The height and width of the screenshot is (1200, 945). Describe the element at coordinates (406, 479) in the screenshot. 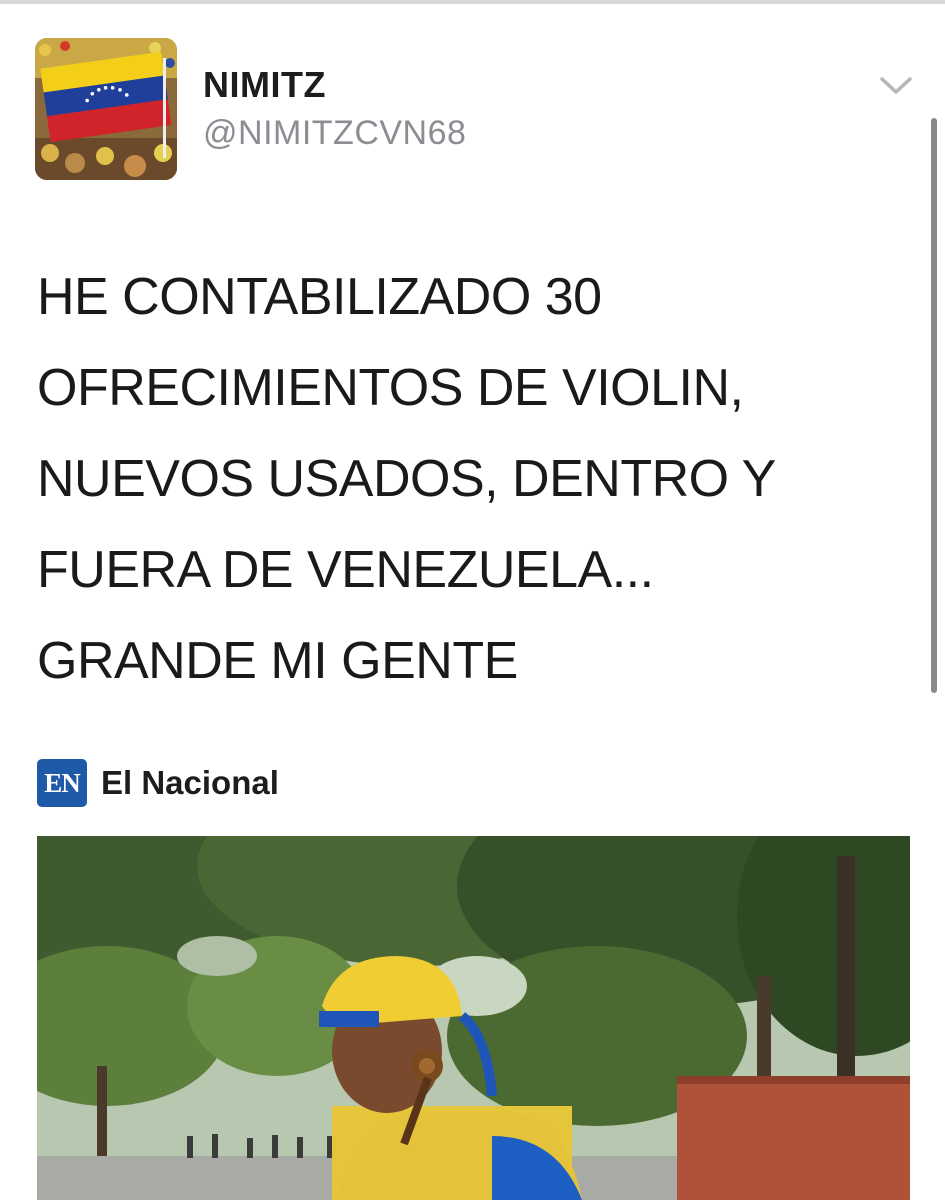

I see `tweet-text-line: NUEVOS USADOS, DENTRO Y` at that location.